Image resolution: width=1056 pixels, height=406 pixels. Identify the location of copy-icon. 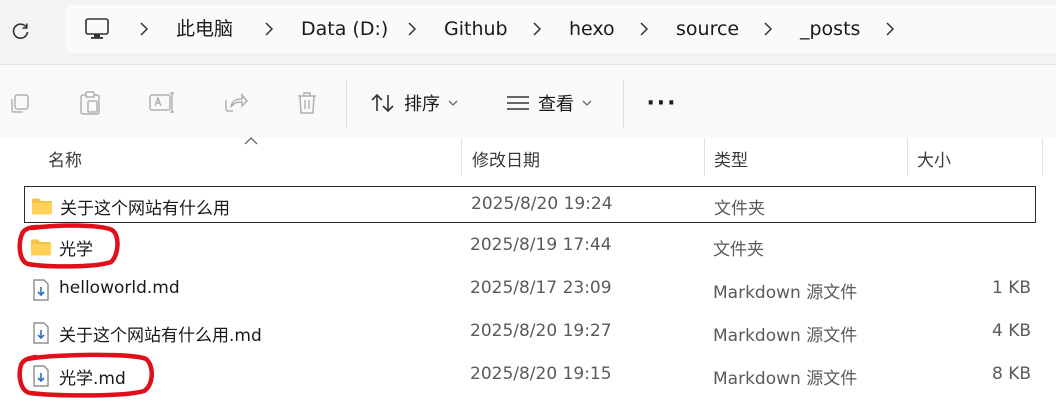
(20, 103).